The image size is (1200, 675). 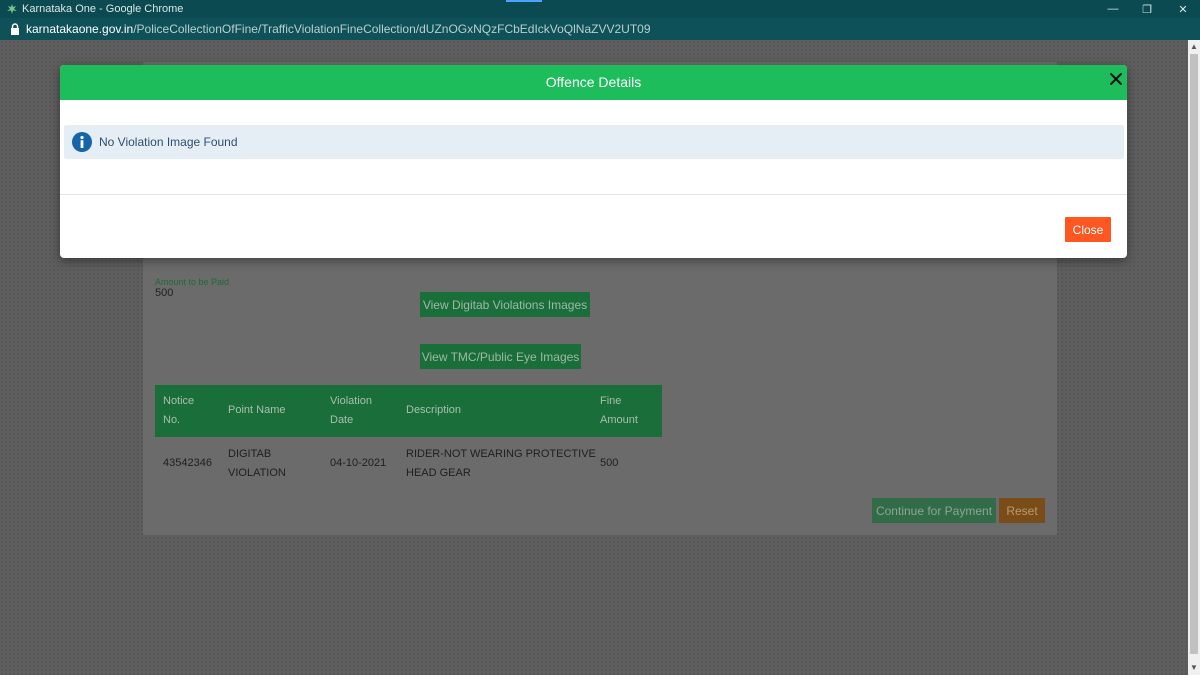 What do you see at coordinates (1147, 9) in the screenshot?
I see `restore-button: ❐` at bounding box center [1147, 9].